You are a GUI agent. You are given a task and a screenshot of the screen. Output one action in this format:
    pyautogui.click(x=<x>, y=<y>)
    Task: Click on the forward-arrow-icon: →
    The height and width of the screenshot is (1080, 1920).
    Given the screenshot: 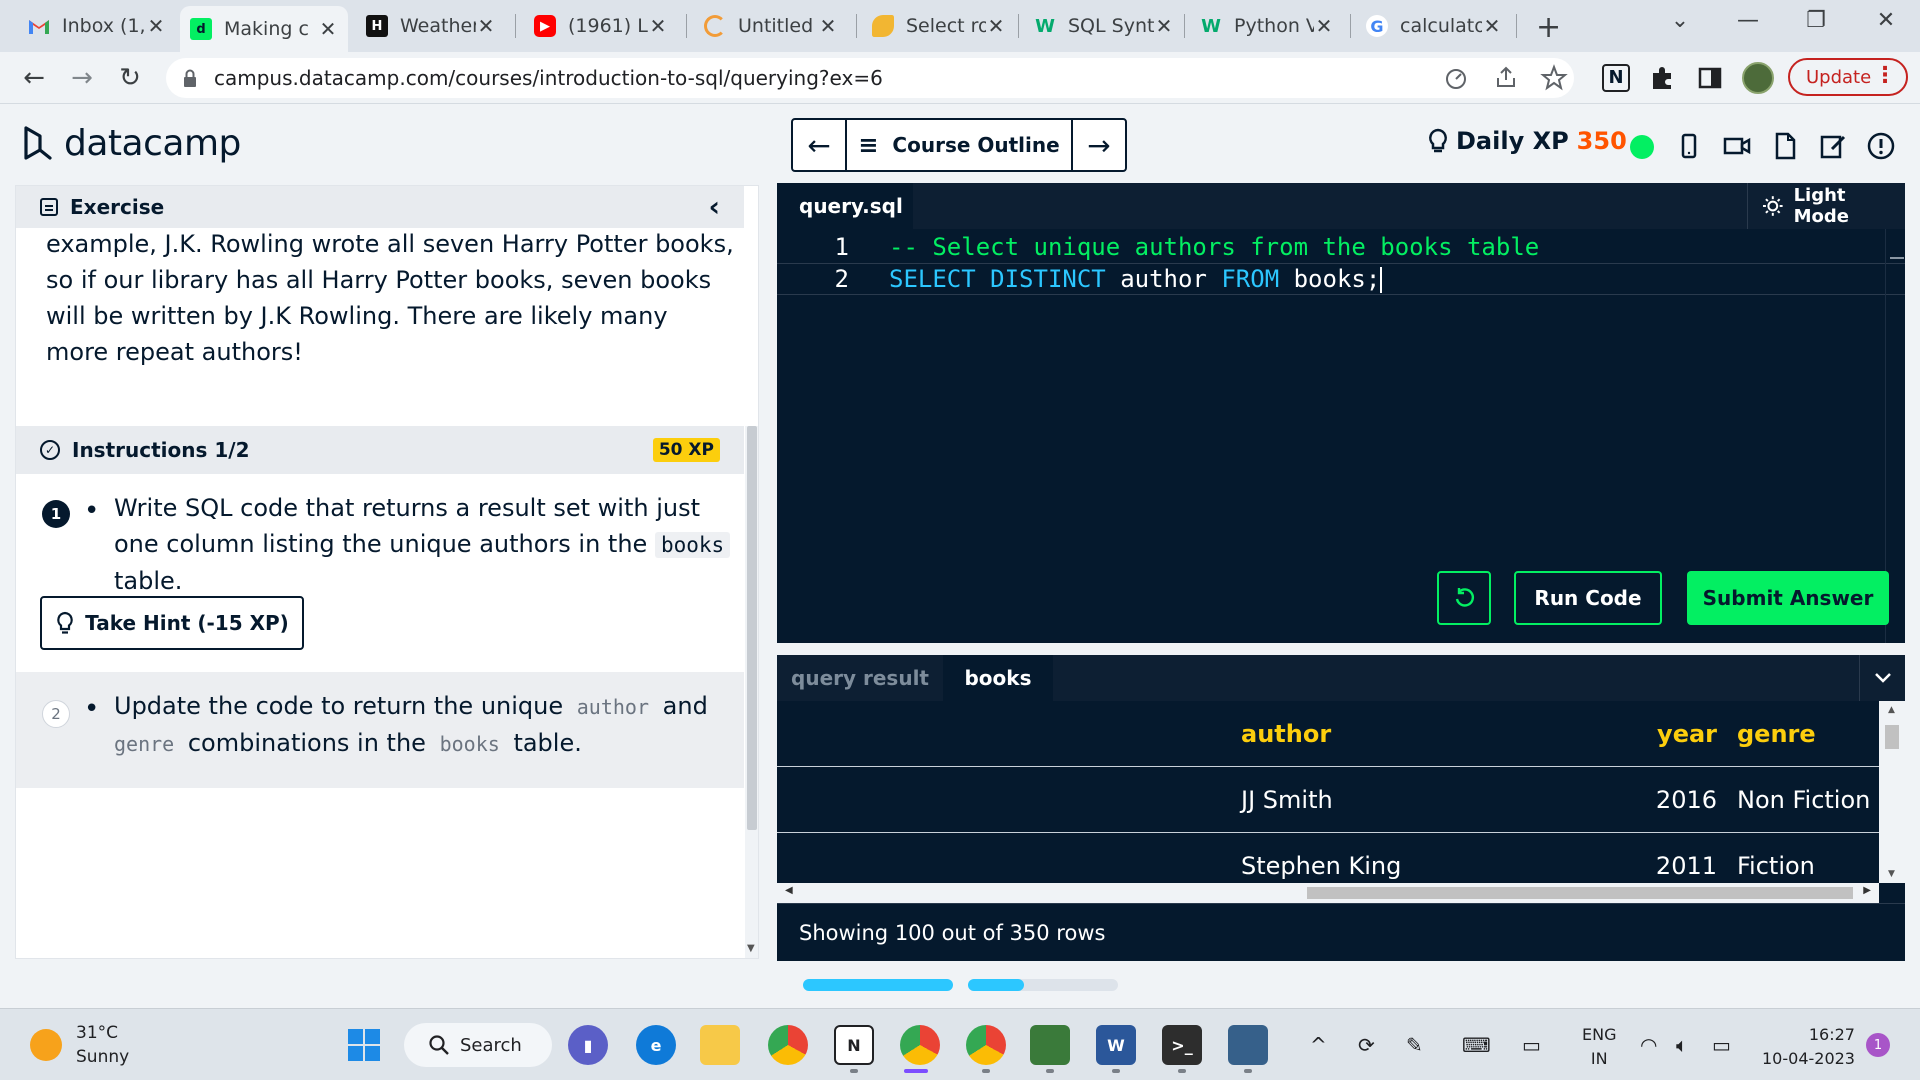 What is the action you would take?
    pyautogui.click(x=82, y=78)
    